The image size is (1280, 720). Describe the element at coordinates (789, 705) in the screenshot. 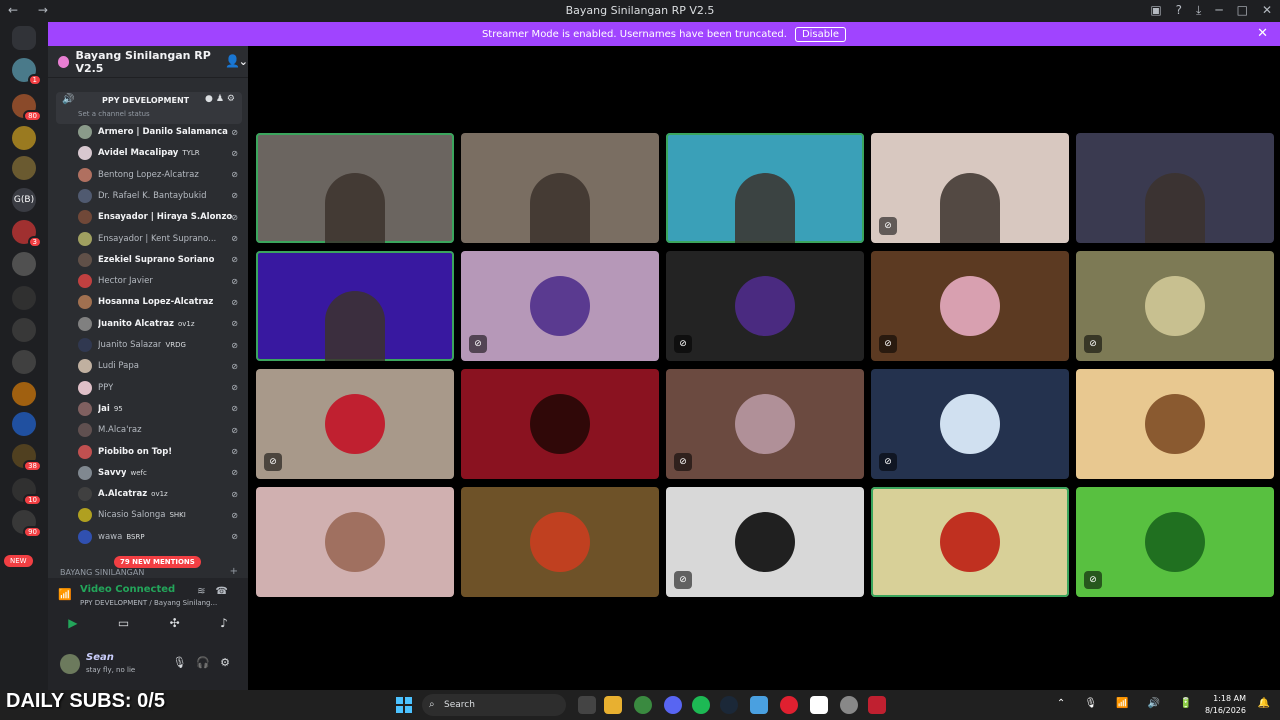

I see `record-app-icon` at that location.